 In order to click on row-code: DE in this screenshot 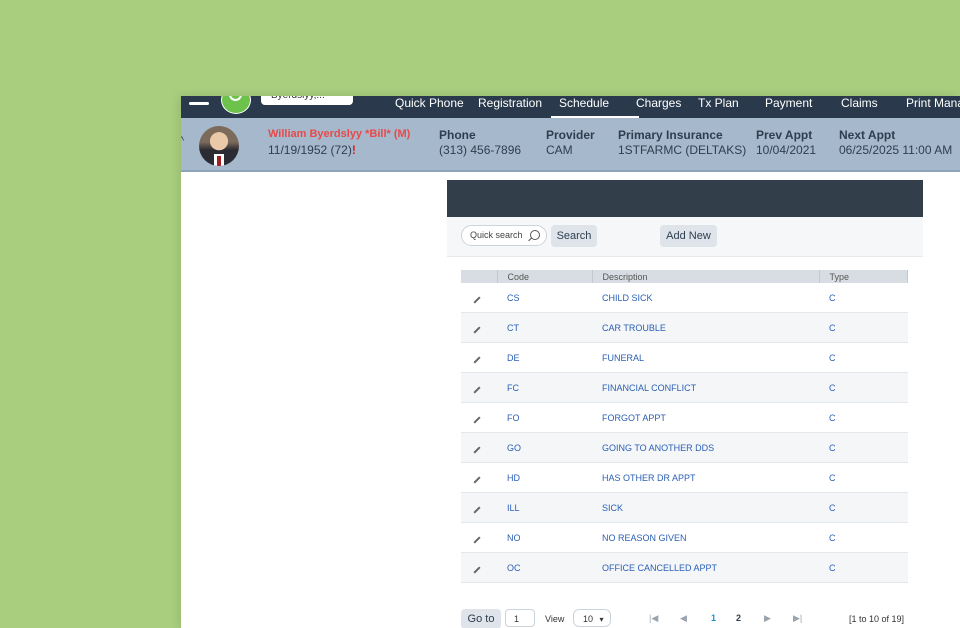, I will do `click(544, 357)`.